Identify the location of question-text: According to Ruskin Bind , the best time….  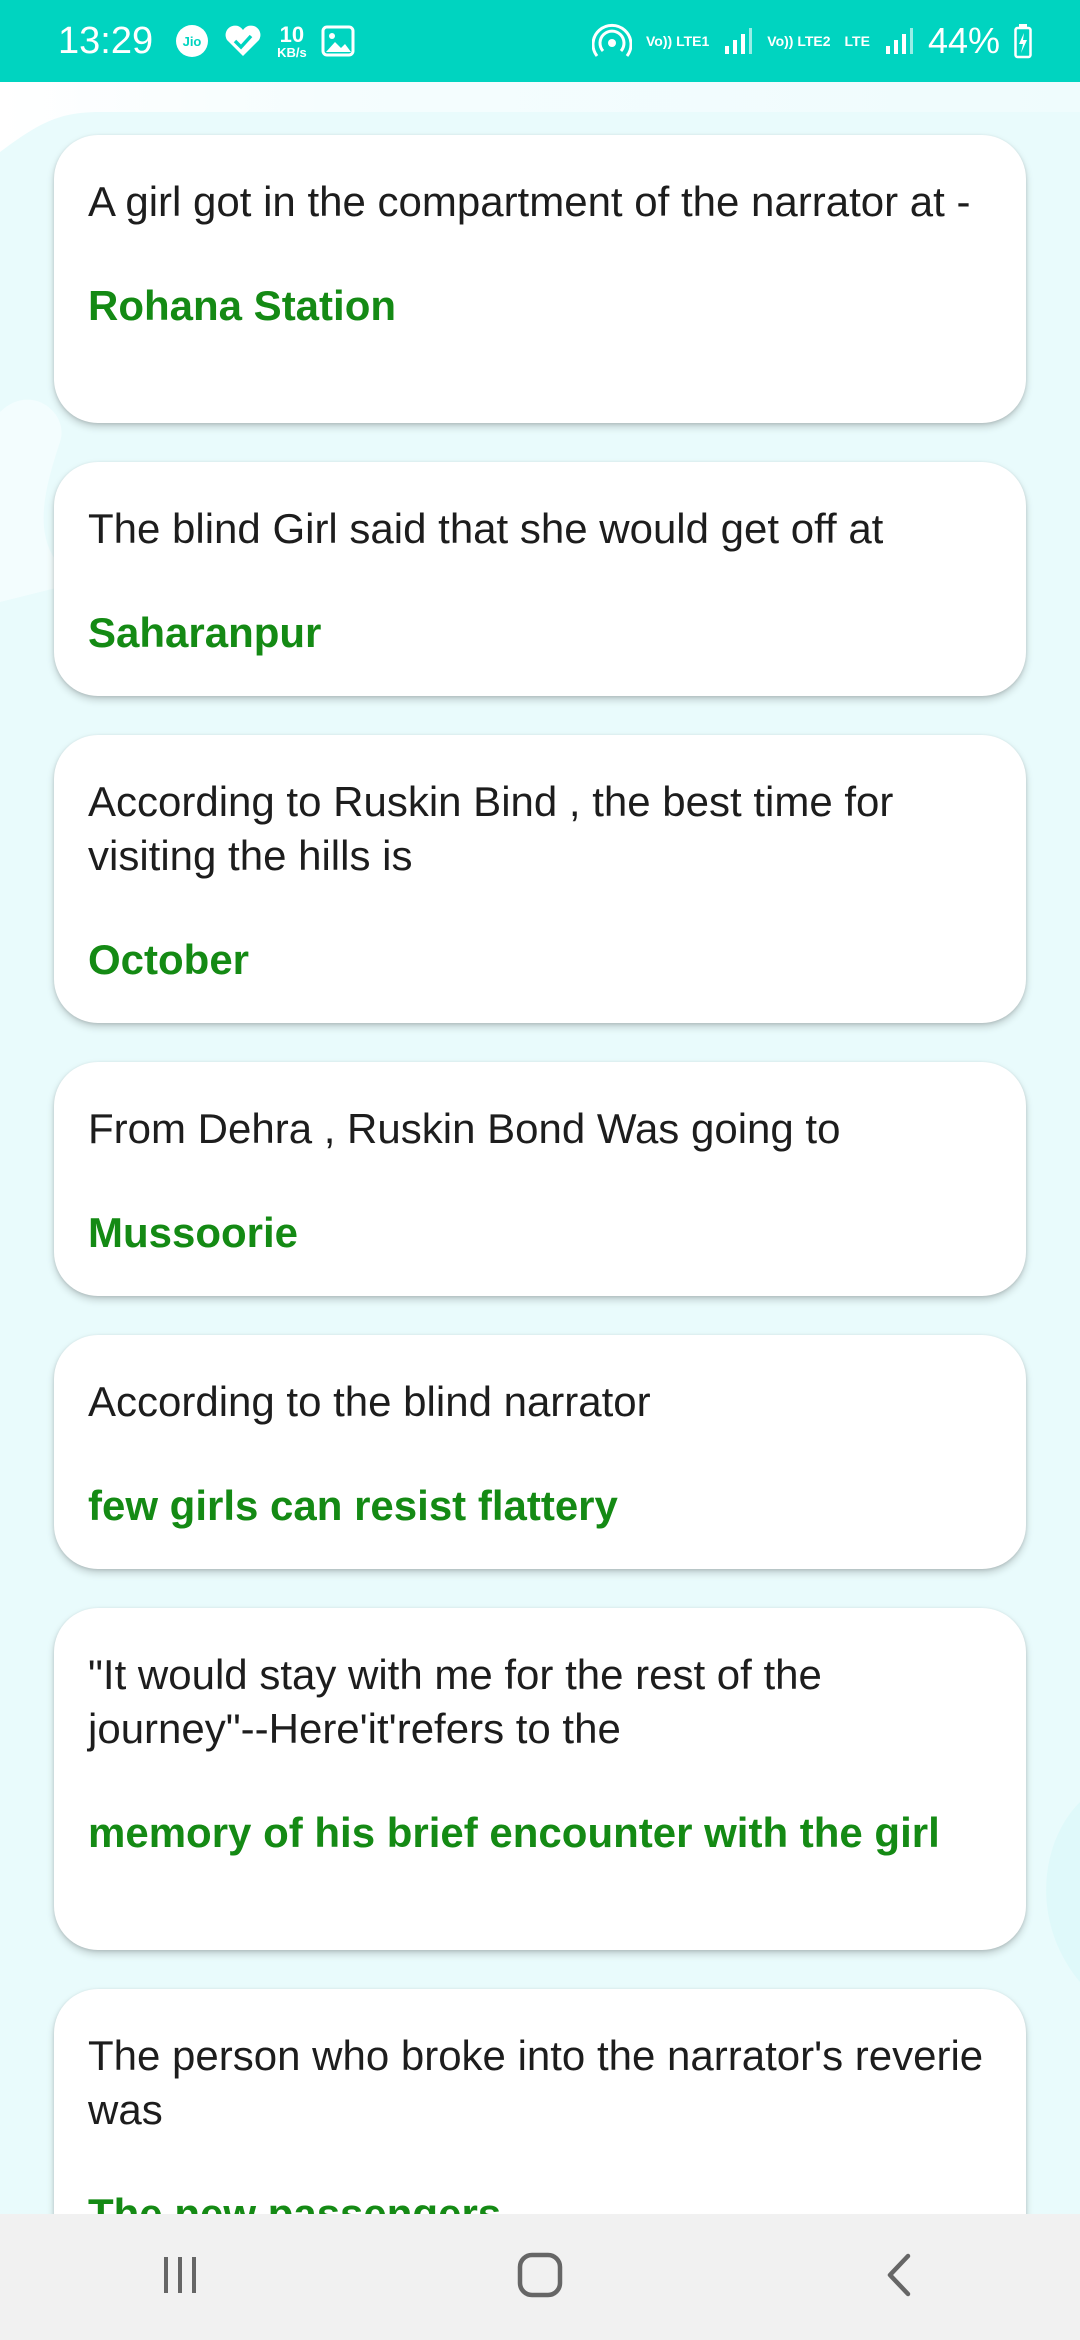
(491, 828).